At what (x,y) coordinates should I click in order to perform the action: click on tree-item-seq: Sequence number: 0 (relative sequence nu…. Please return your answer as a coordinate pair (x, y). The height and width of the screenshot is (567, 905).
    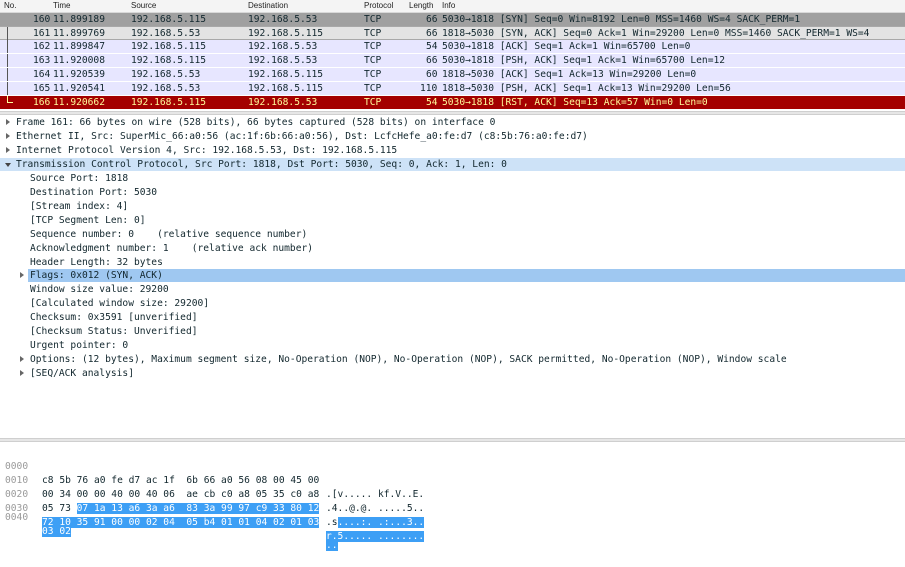
    Looking at the image, I should click on (452, 234).